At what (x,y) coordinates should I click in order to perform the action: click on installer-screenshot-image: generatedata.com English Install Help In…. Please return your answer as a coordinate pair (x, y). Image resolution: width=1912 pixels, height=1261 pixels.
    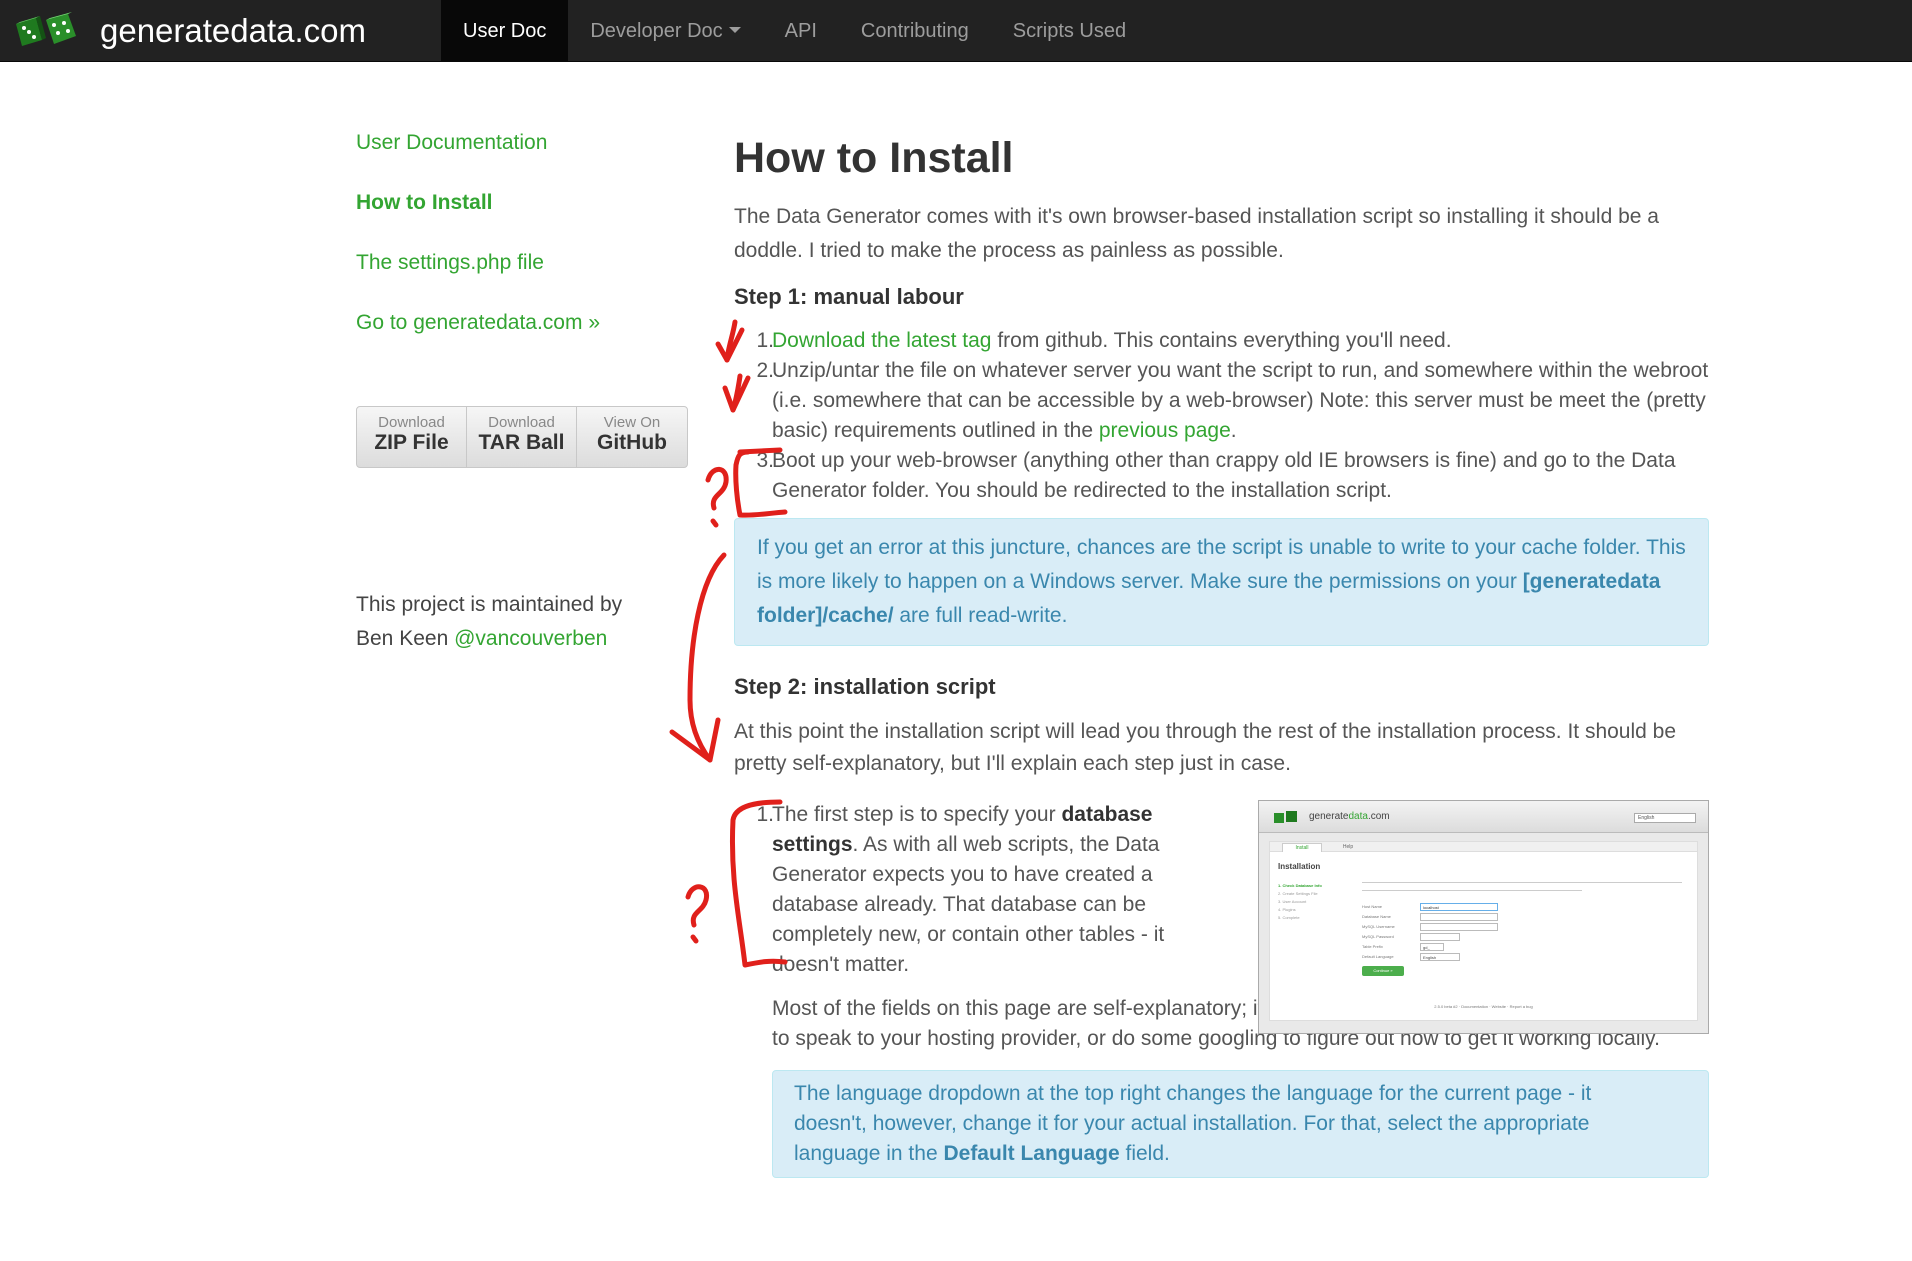
    Looking at the image, I should click on (1483, 917).